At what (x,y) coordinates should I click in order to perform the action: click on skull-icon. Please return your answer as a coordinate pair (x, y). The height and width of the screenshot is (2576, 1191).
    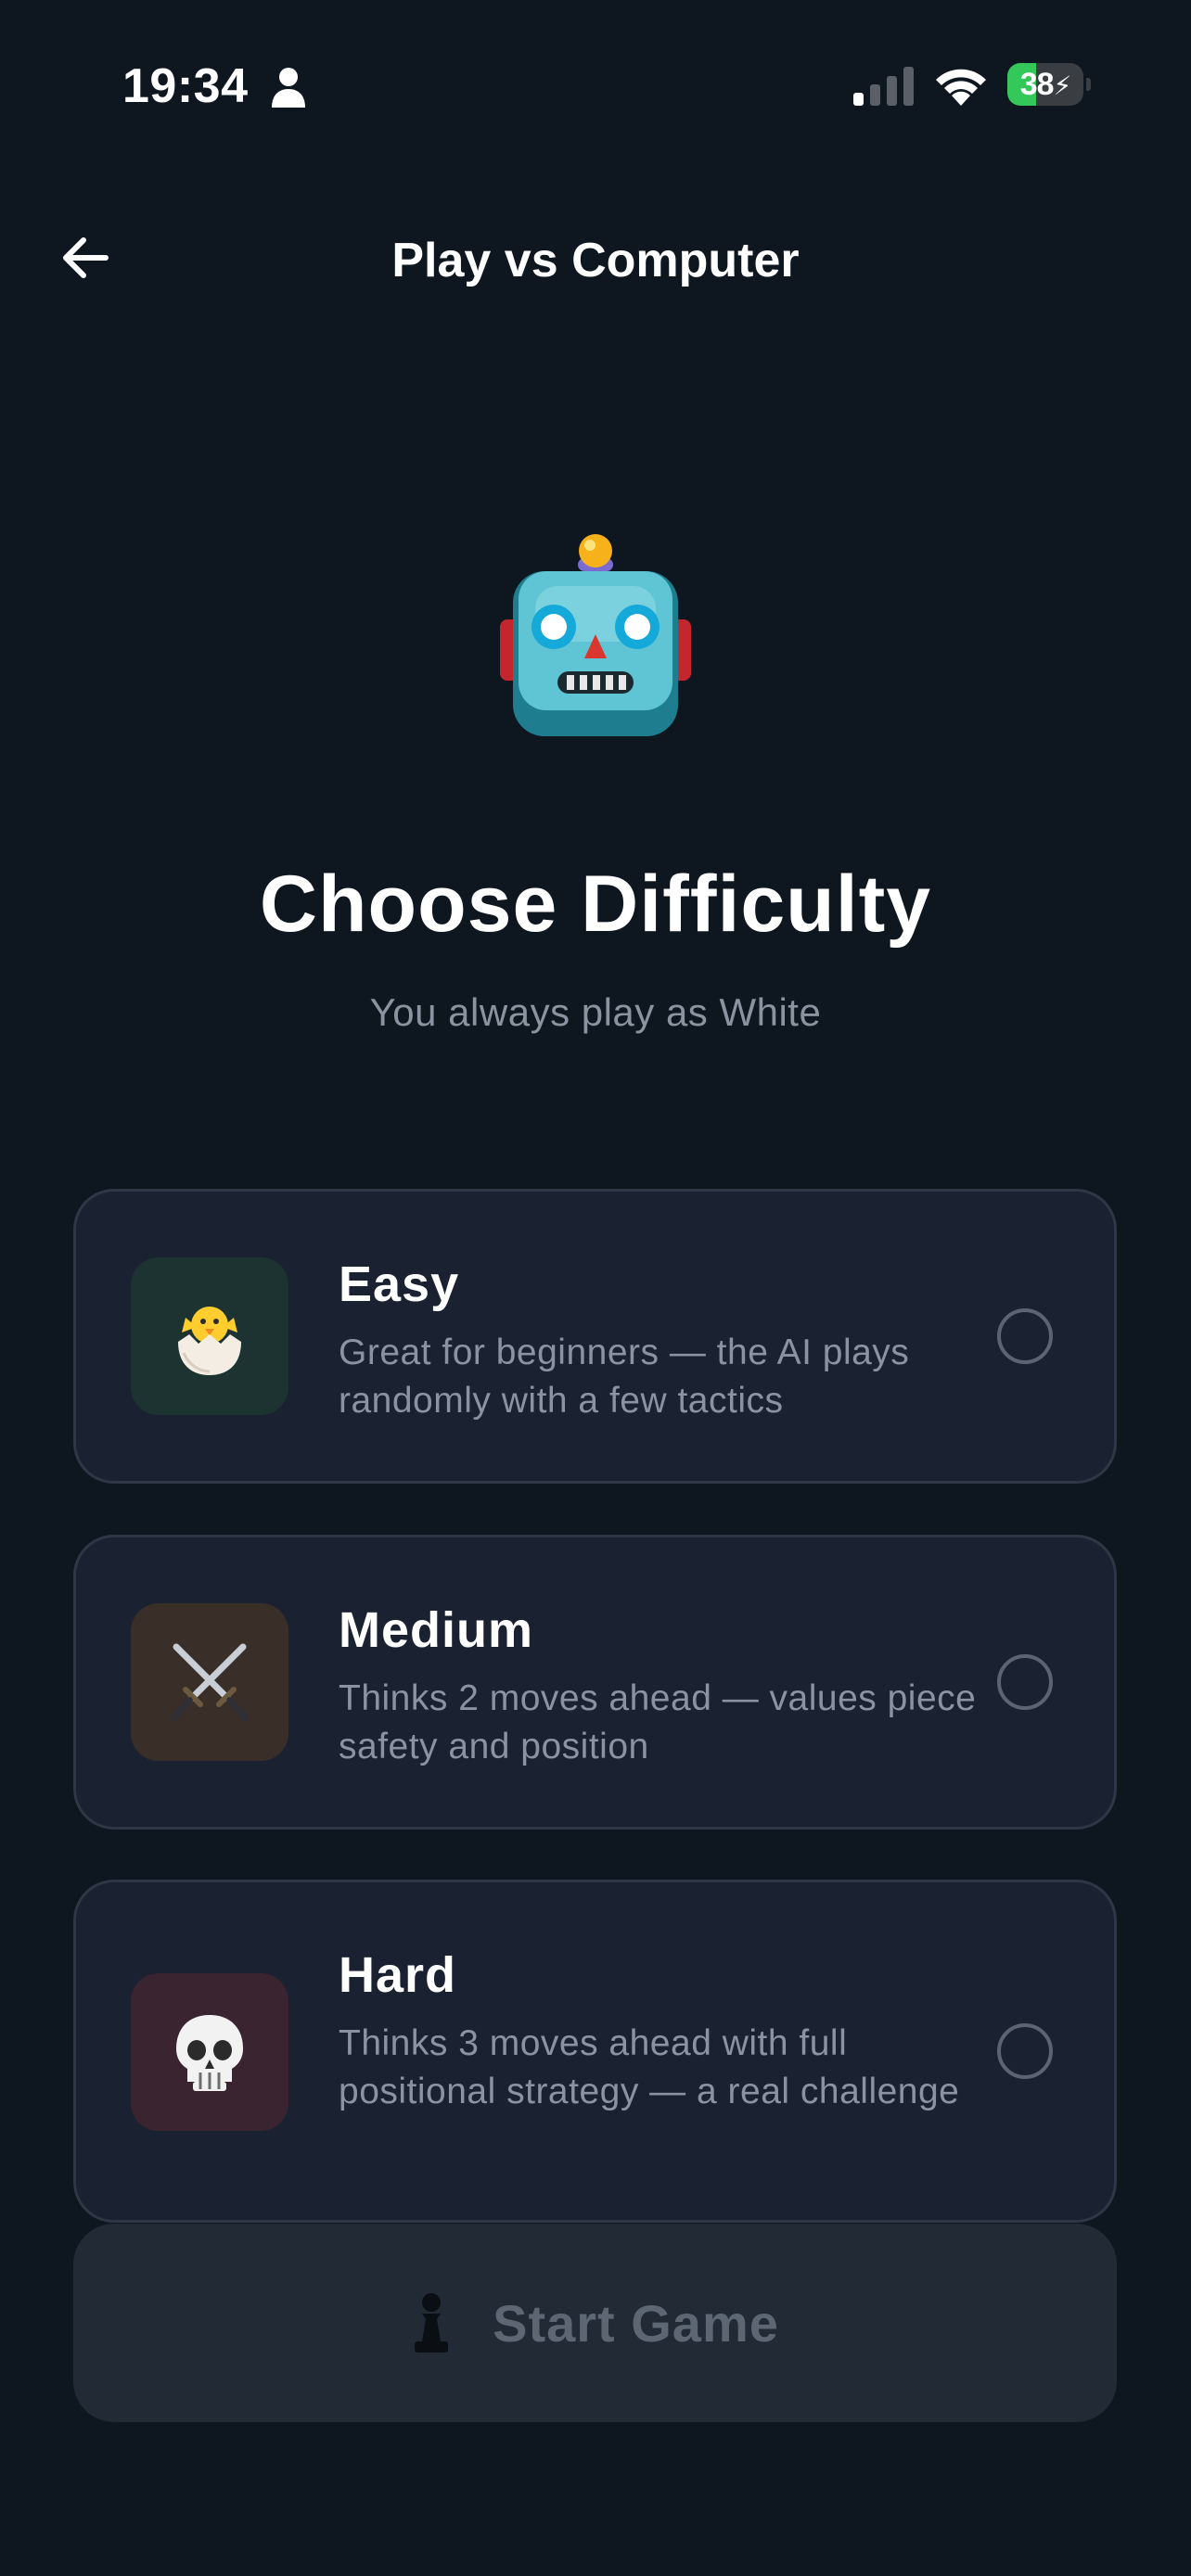
    Looking at the image, I should click on (209, 2053).